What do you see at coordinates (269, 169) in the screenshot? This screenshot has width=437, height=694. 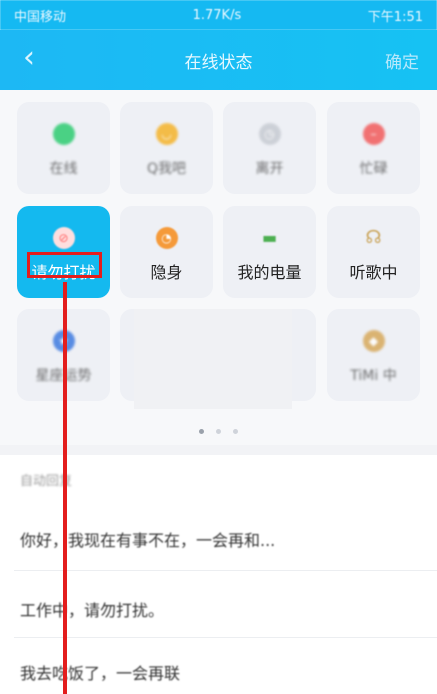 I see `status-label: 离开` at bounding box center [269, 169].